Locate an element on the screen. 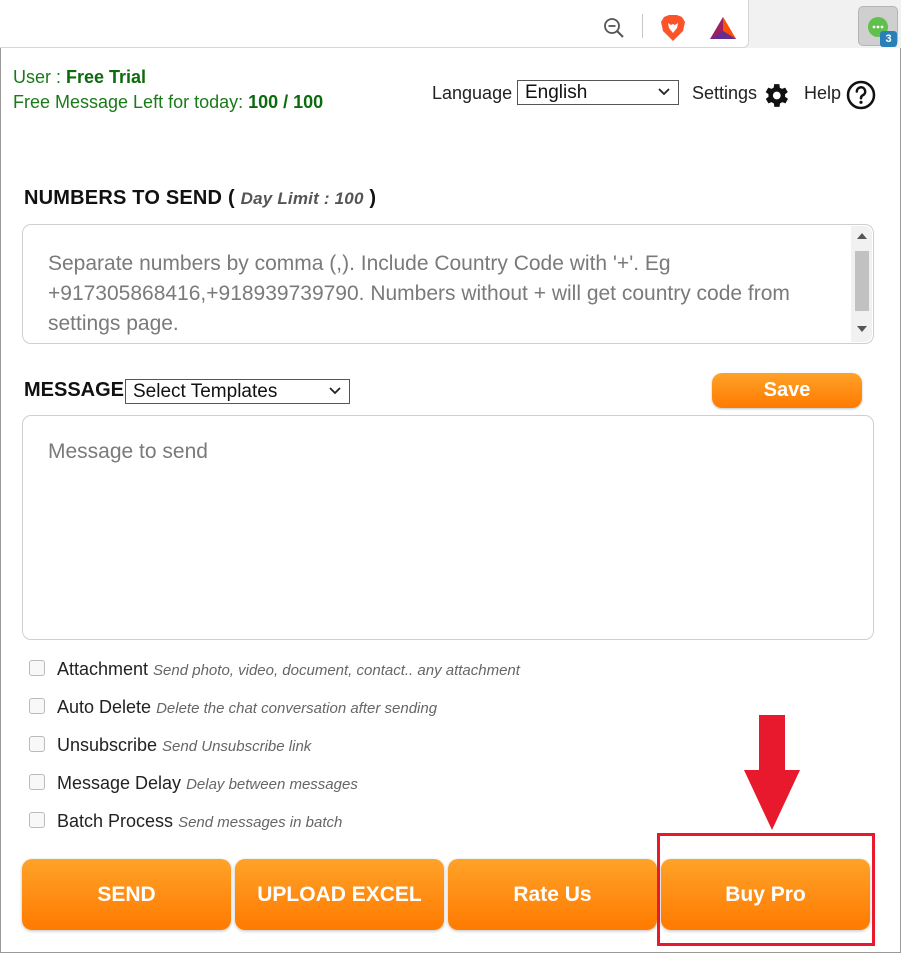 This screenshot has height=953, width=901. red-arrow-down-icon is located at coordinates (772, 772).